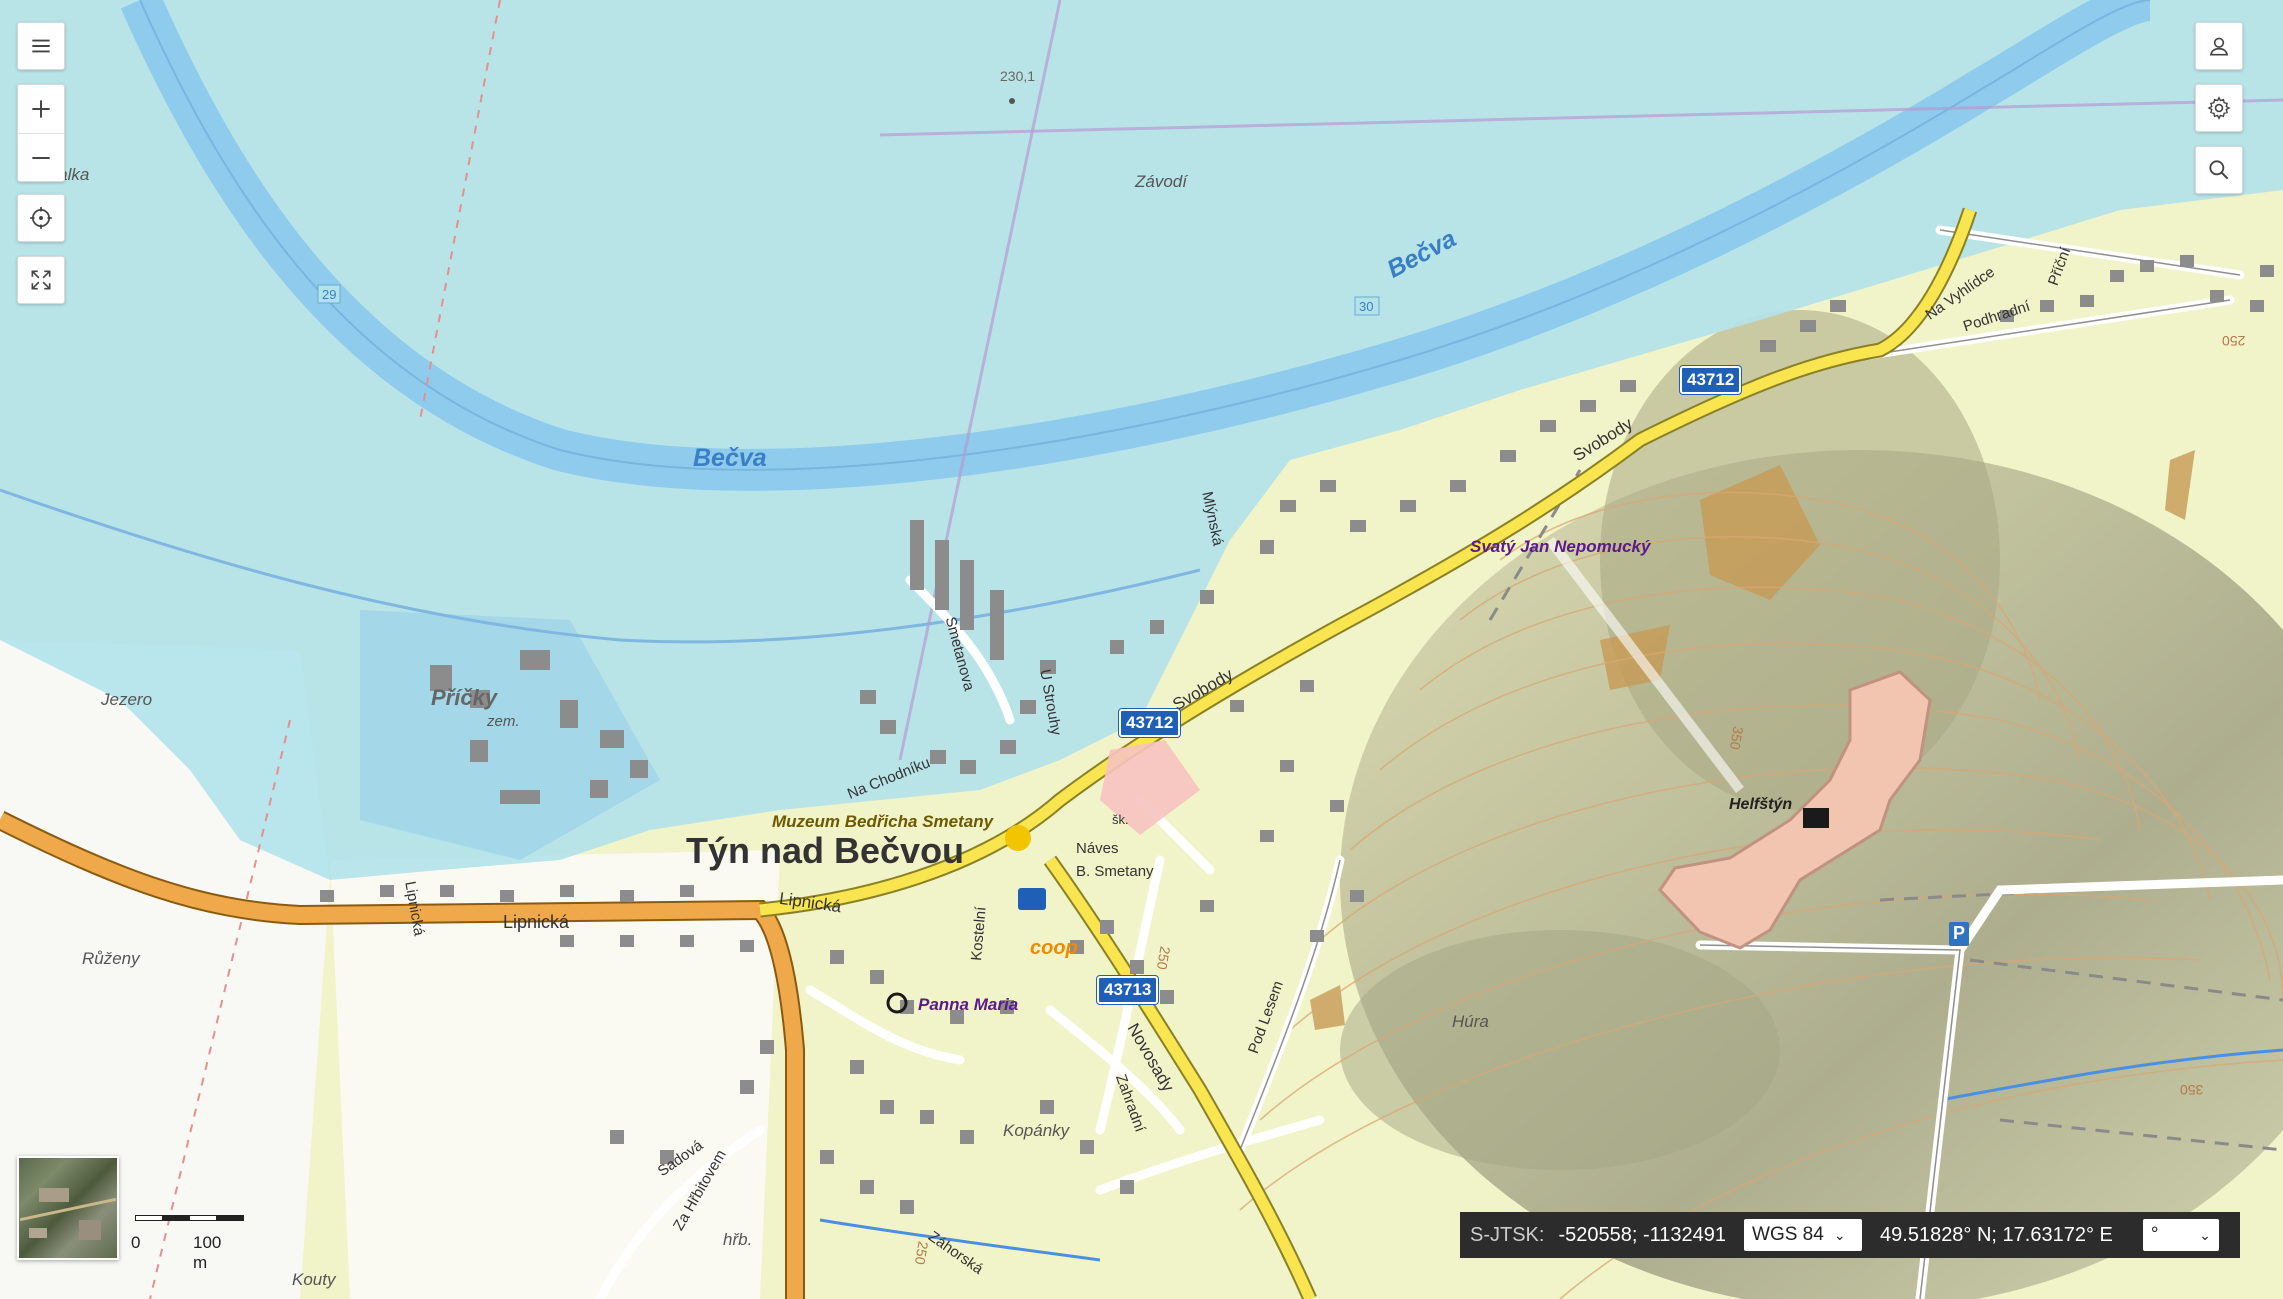 Image resolution: width=2283 pixels, height=1299 pixels. Describe the element at coordinates (314, 1279) in the screenshot. I see `place-label: Kouty` at that location.